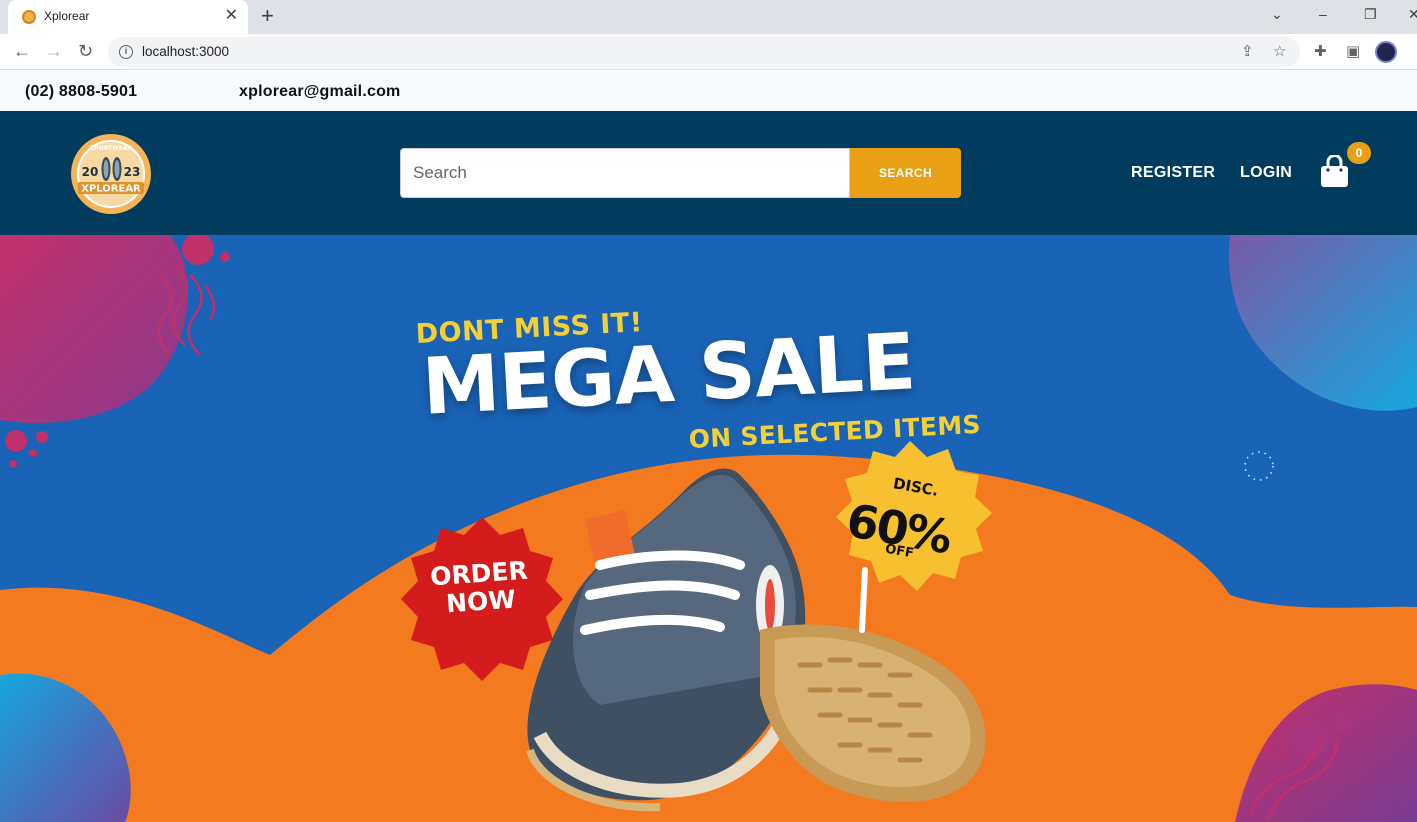  What do you see at coordinates (126, 52) in the screenshot?
I see `site-info-icon: i` at bounding box center [126, 52].